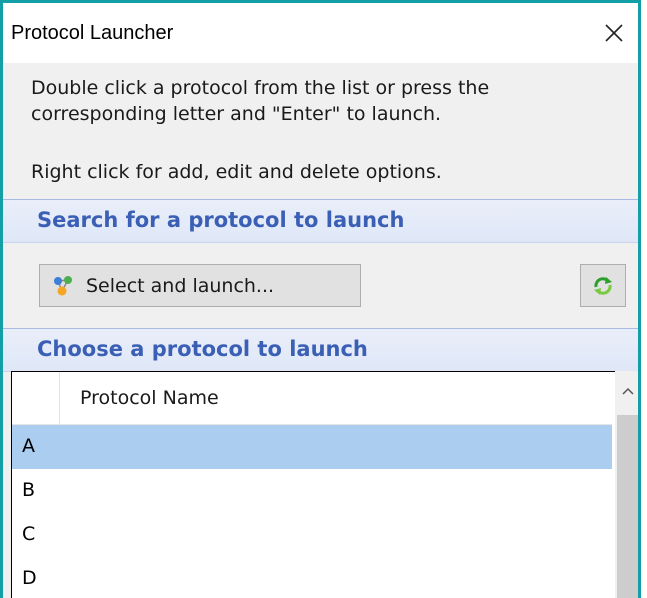 The height and width of the screenshot is (598, 647). I want to click on protocol-row-a: A, so click(312, 447).